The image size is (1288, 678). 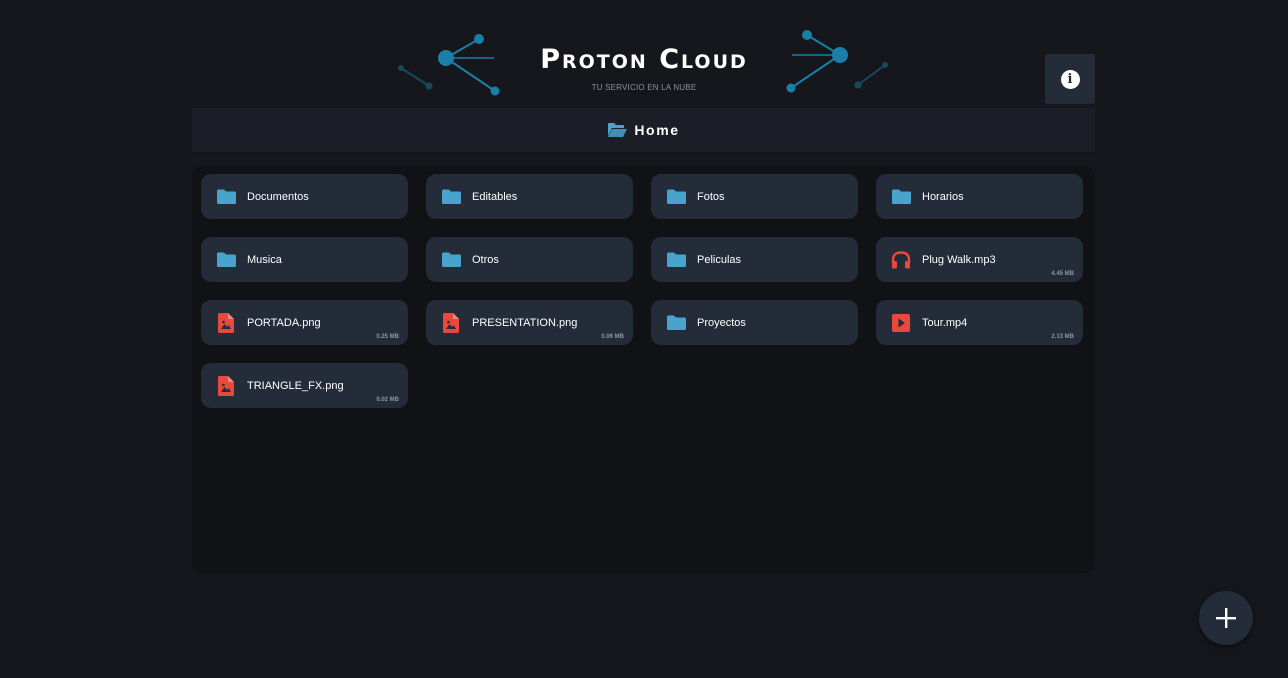 I want to click on item-name: Documentos, so click(x=278, y=196).